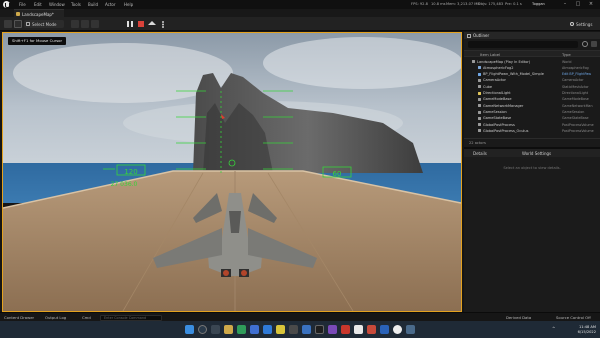 Image resolution: width=600 pixels, height=338 pixels. I want to click on tray-chevron-icon: ^, so click(554, 329).